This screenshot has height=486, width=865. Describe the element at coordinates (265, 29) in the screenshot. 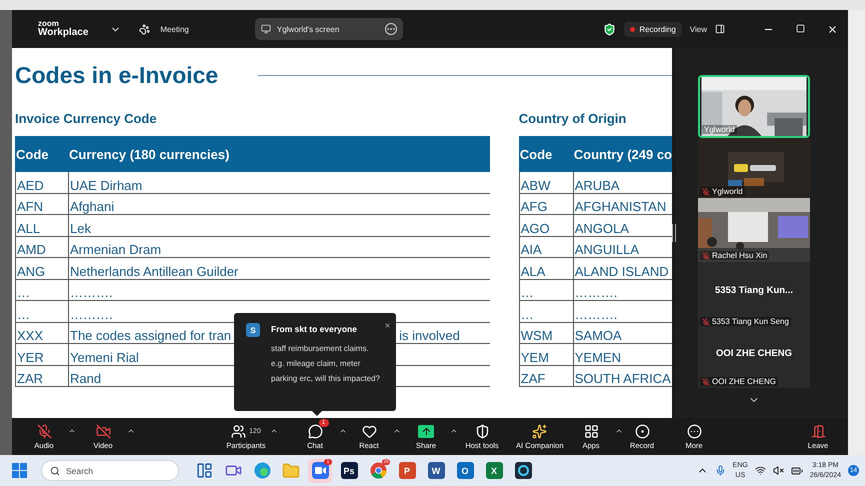

I see `monitor-icon` at that location.